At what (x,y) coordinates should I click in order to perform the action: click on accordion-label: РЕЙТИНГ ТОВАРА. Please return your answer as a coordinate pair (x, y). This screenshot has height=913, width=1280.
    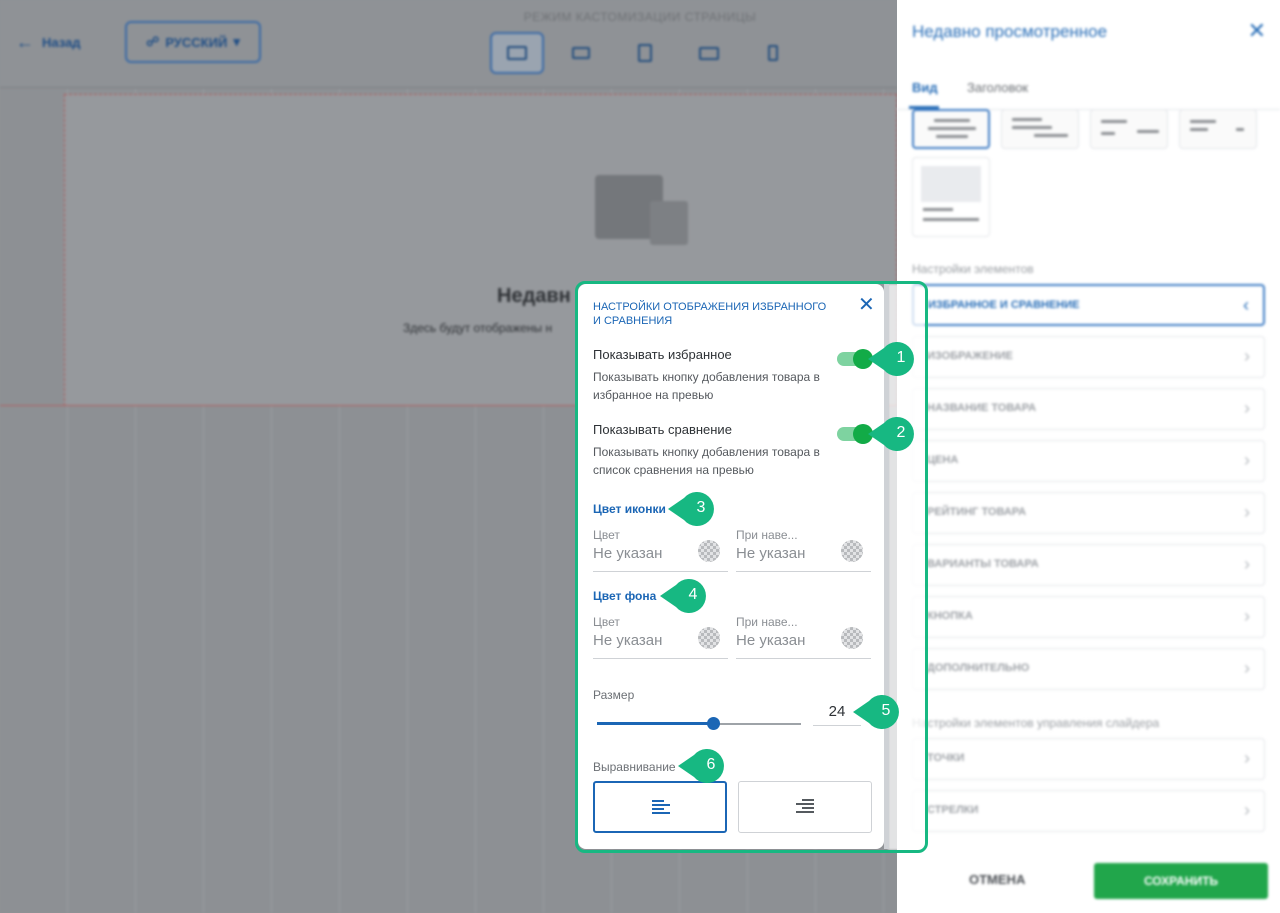
    Looking at the image, I should click on (977, 512).